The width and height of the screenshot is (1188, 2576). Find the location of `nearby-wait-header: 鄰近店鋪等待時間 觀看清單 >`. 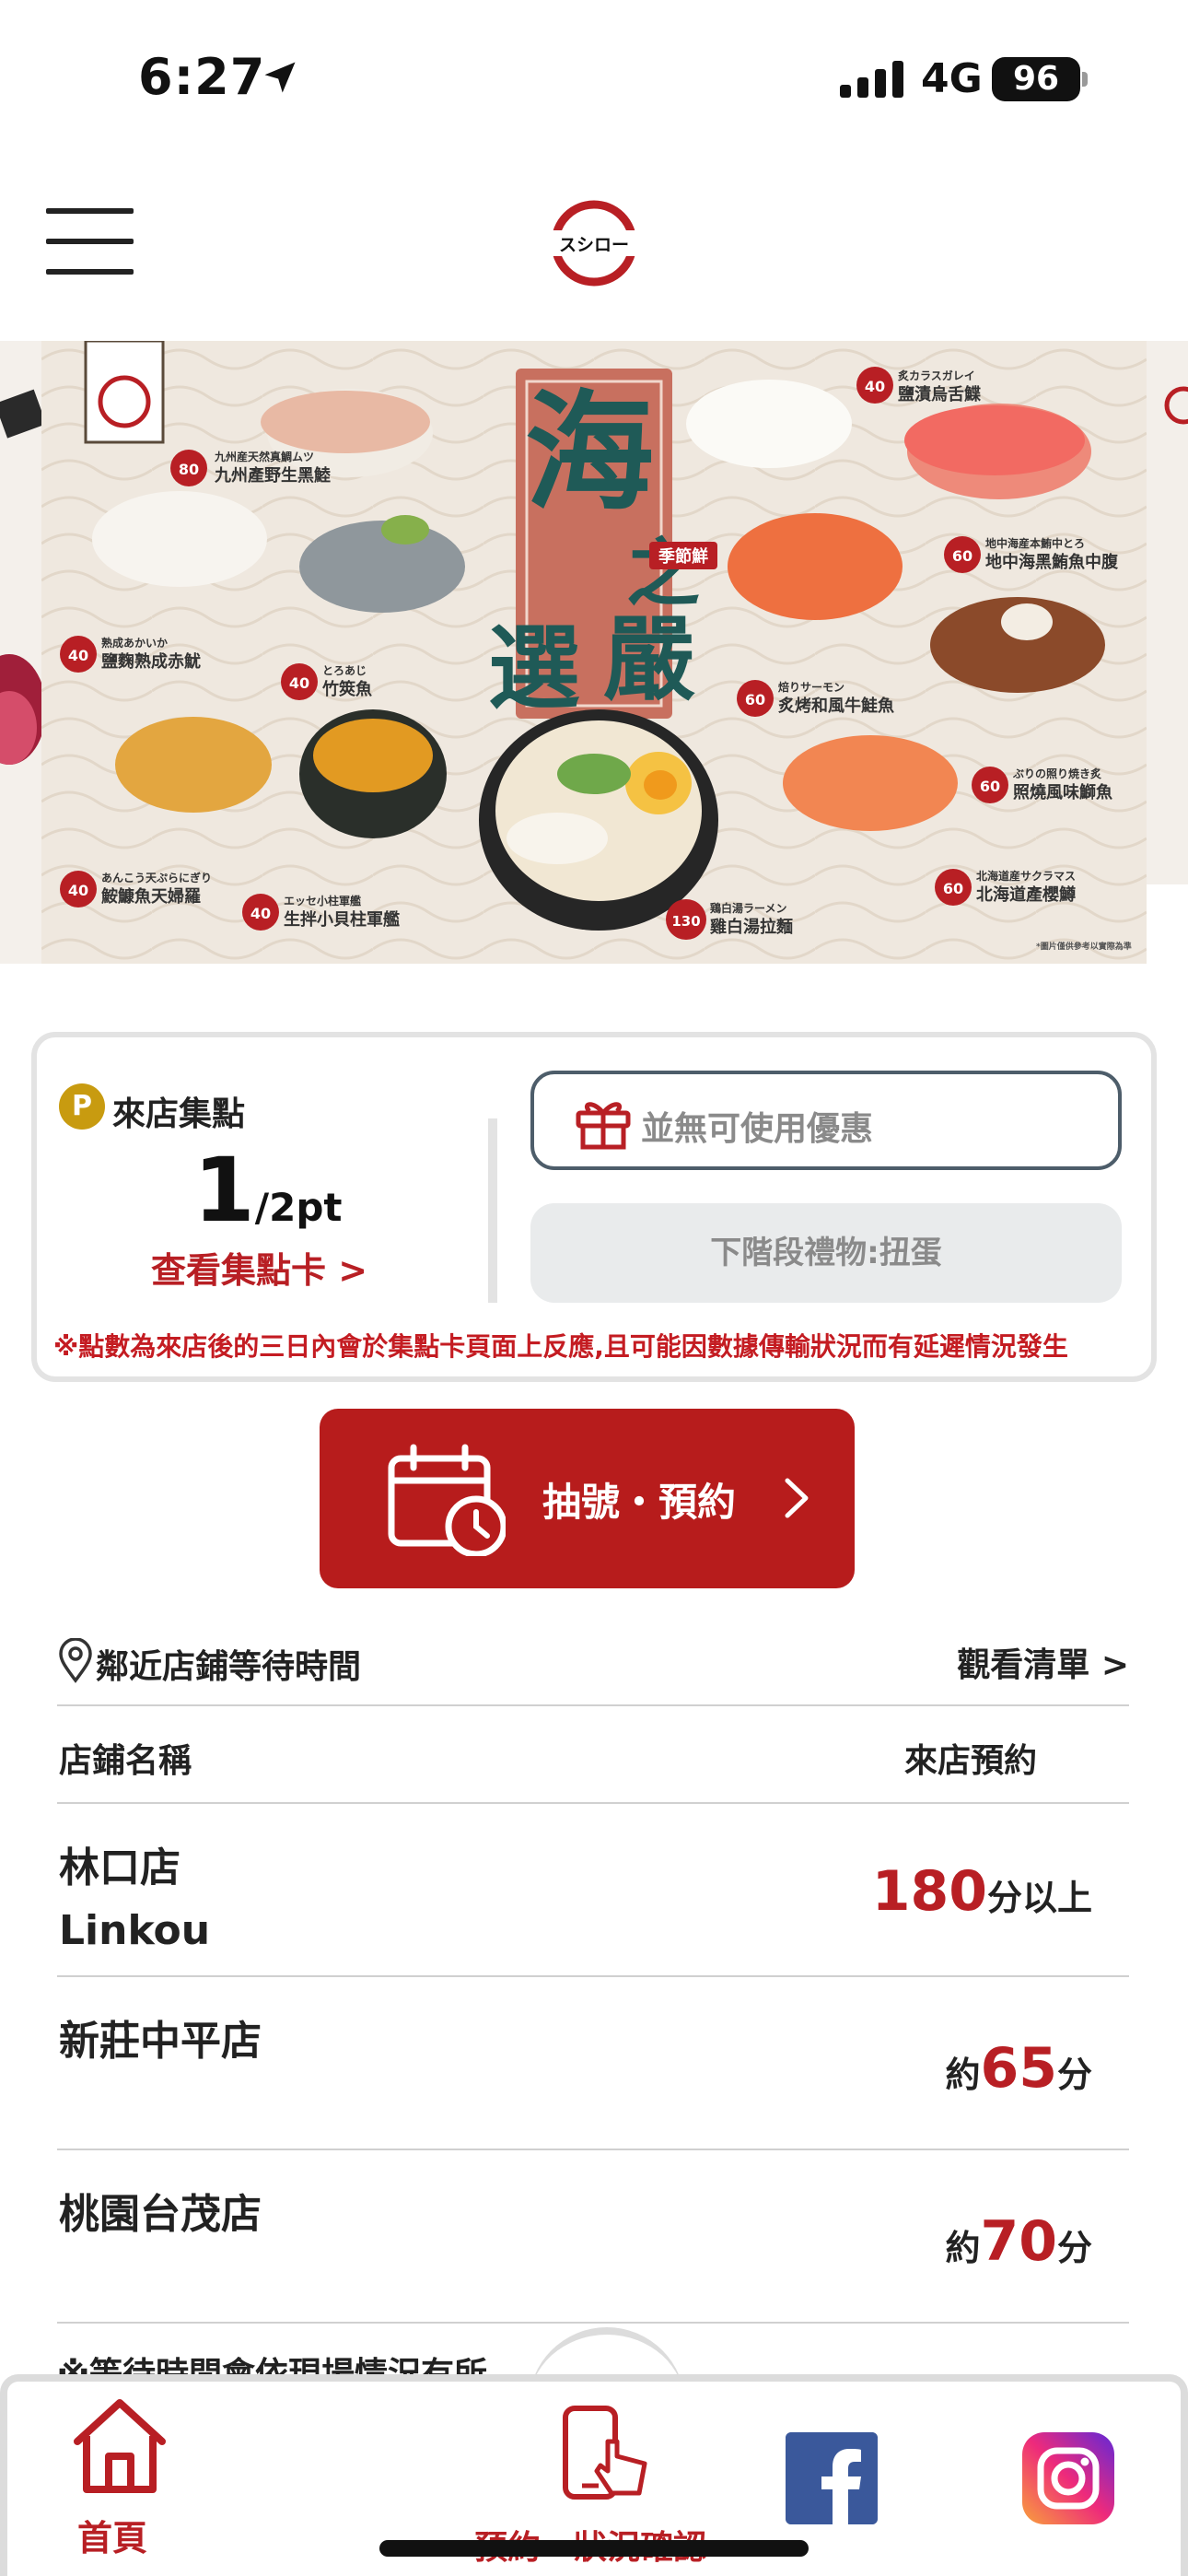

nearby-wait-header: 鄰近店鋪等待時間 觀看清單 > is located at coordinates (593, 1668).